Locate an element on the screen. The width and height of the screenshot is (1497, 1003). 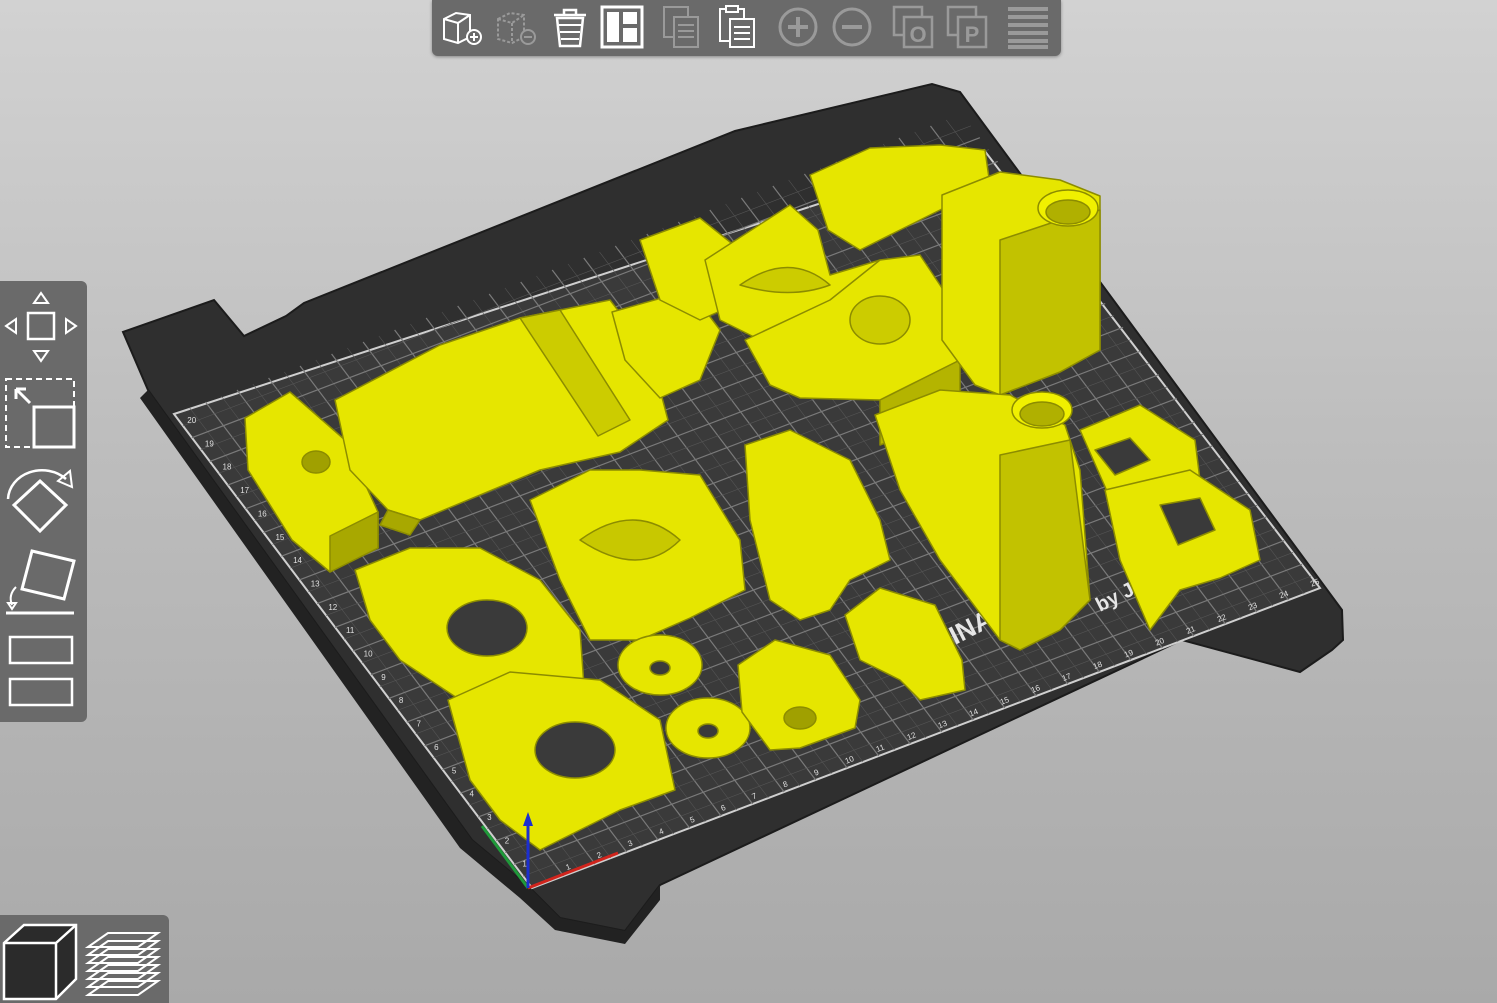
arrange-icon is located at coordinates (622, 27).